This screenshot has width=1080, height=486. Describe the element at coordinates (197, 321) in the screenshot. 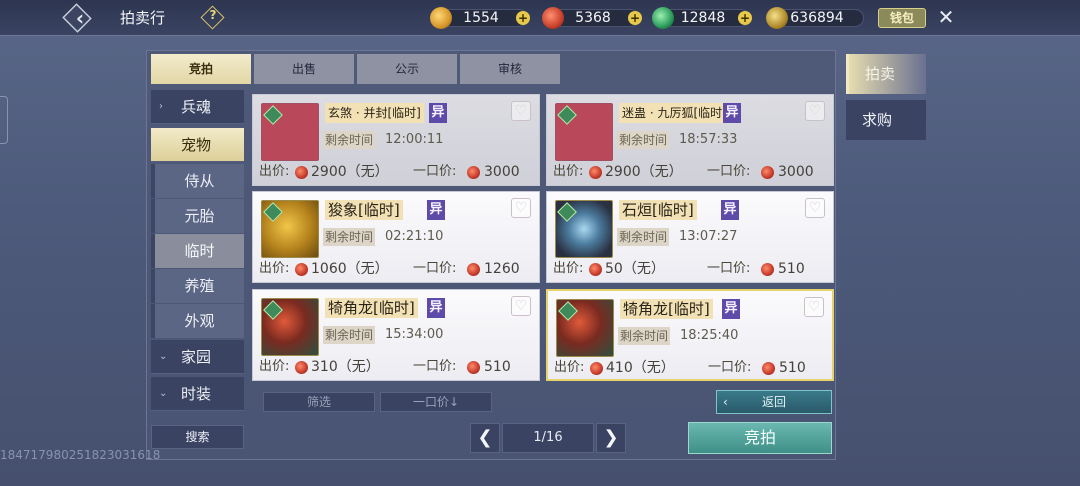

I see `subcategory-appearance: 外观` at that location.